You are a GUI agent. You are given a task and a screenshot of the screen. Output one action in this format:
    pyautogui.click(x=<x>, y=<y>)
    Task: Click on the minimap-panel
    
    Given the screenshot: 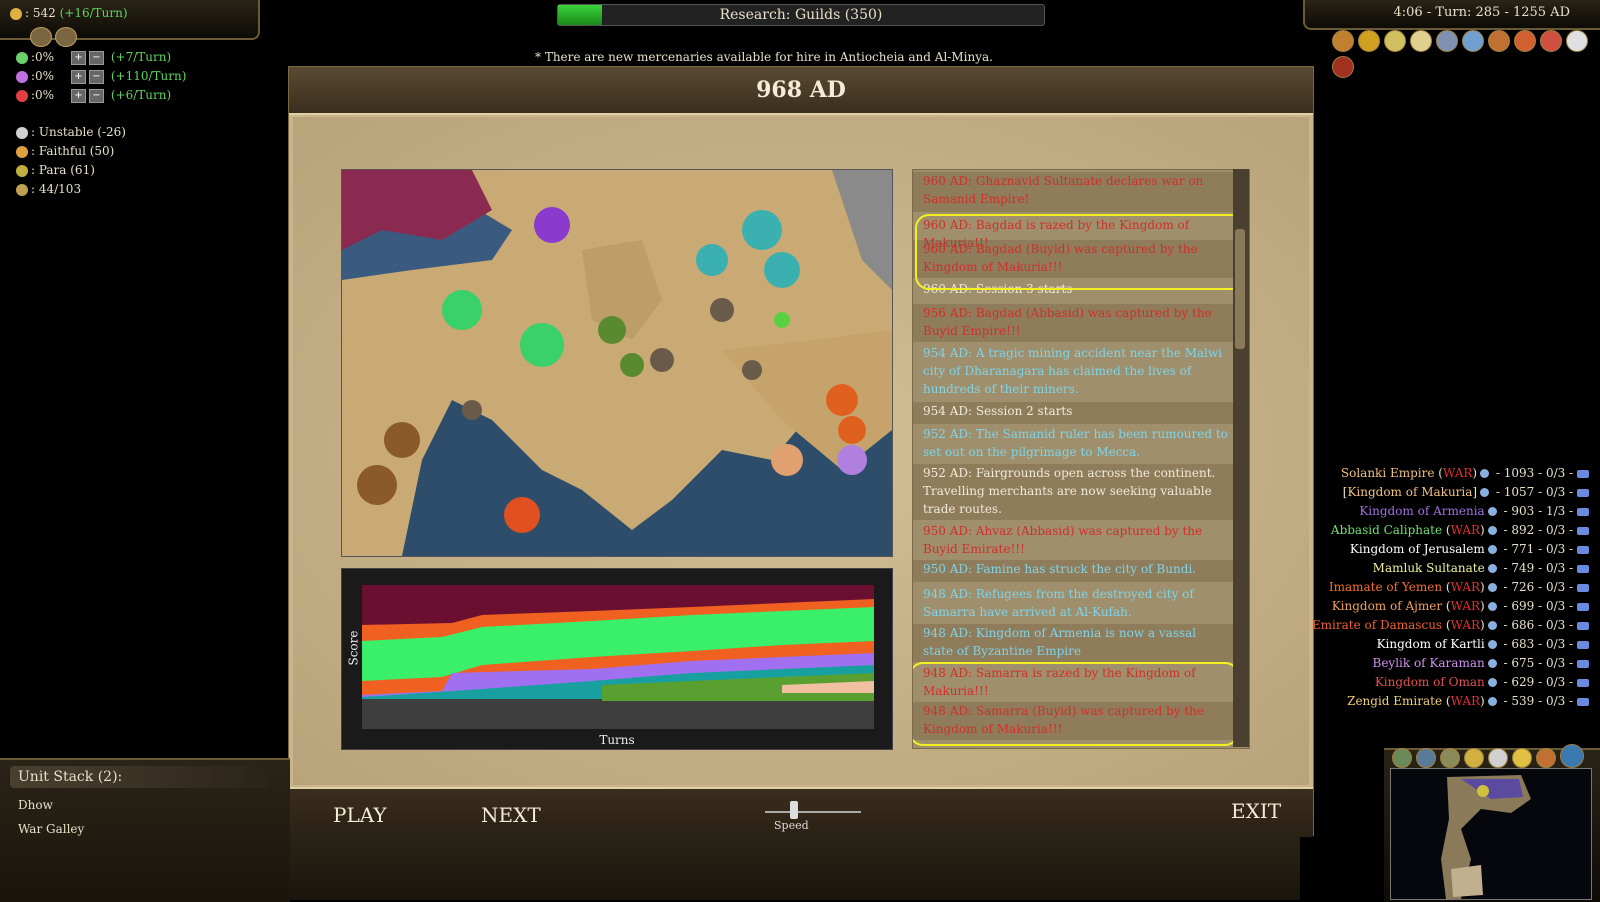 What is the action you would take?
    pyautogui.click(x=1492, y=823)
    